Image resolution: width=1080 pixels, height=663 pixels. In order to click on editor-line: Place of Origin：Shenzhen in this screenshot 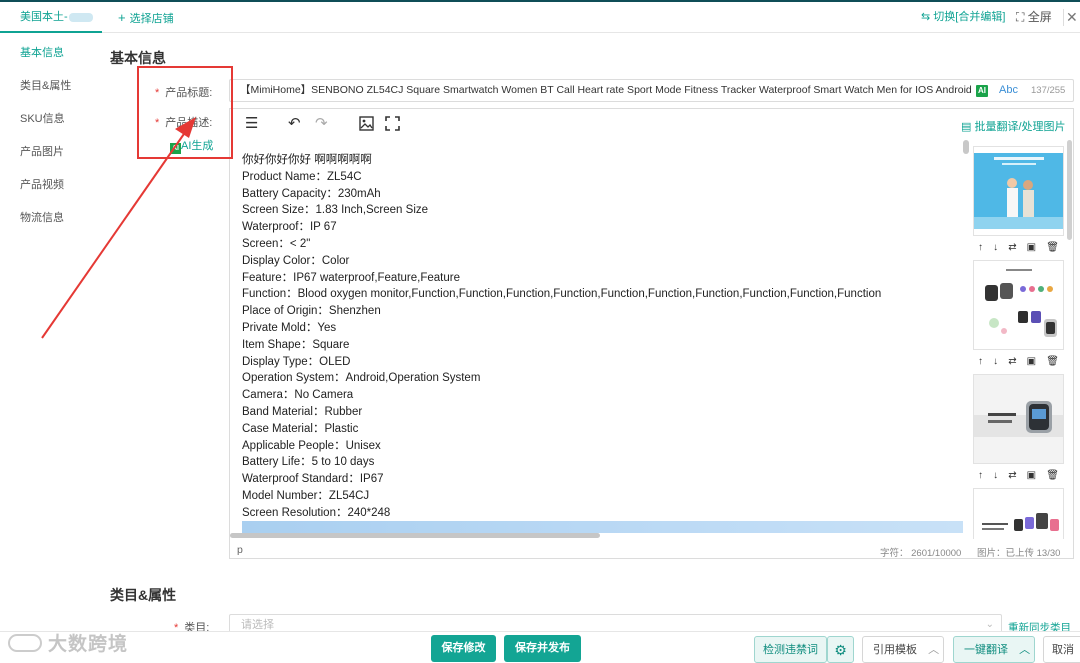, I will do `click(311, 311)`.